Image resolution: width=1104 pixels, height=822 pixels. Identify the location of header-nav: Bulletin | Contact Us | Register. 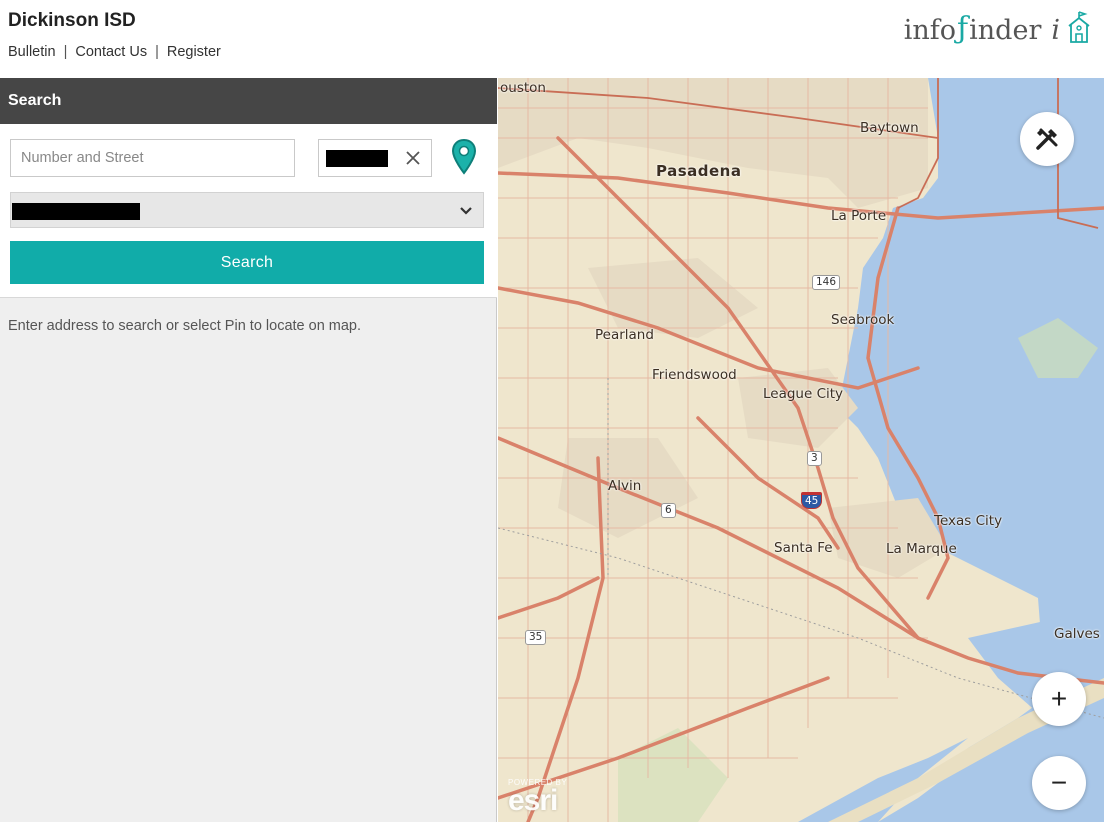
(114, 52).